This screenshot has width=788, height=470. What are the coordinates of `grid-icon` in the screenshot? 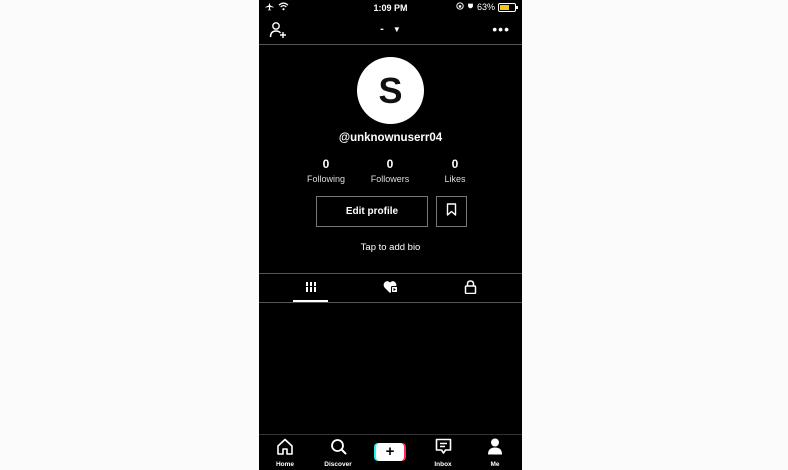 It's located at (311, 288).